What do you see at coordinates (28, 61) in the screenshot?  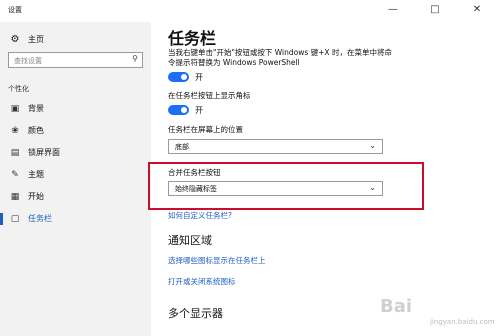 I see `search-placeholder: 查找设置` at bounding box center [28, 61].